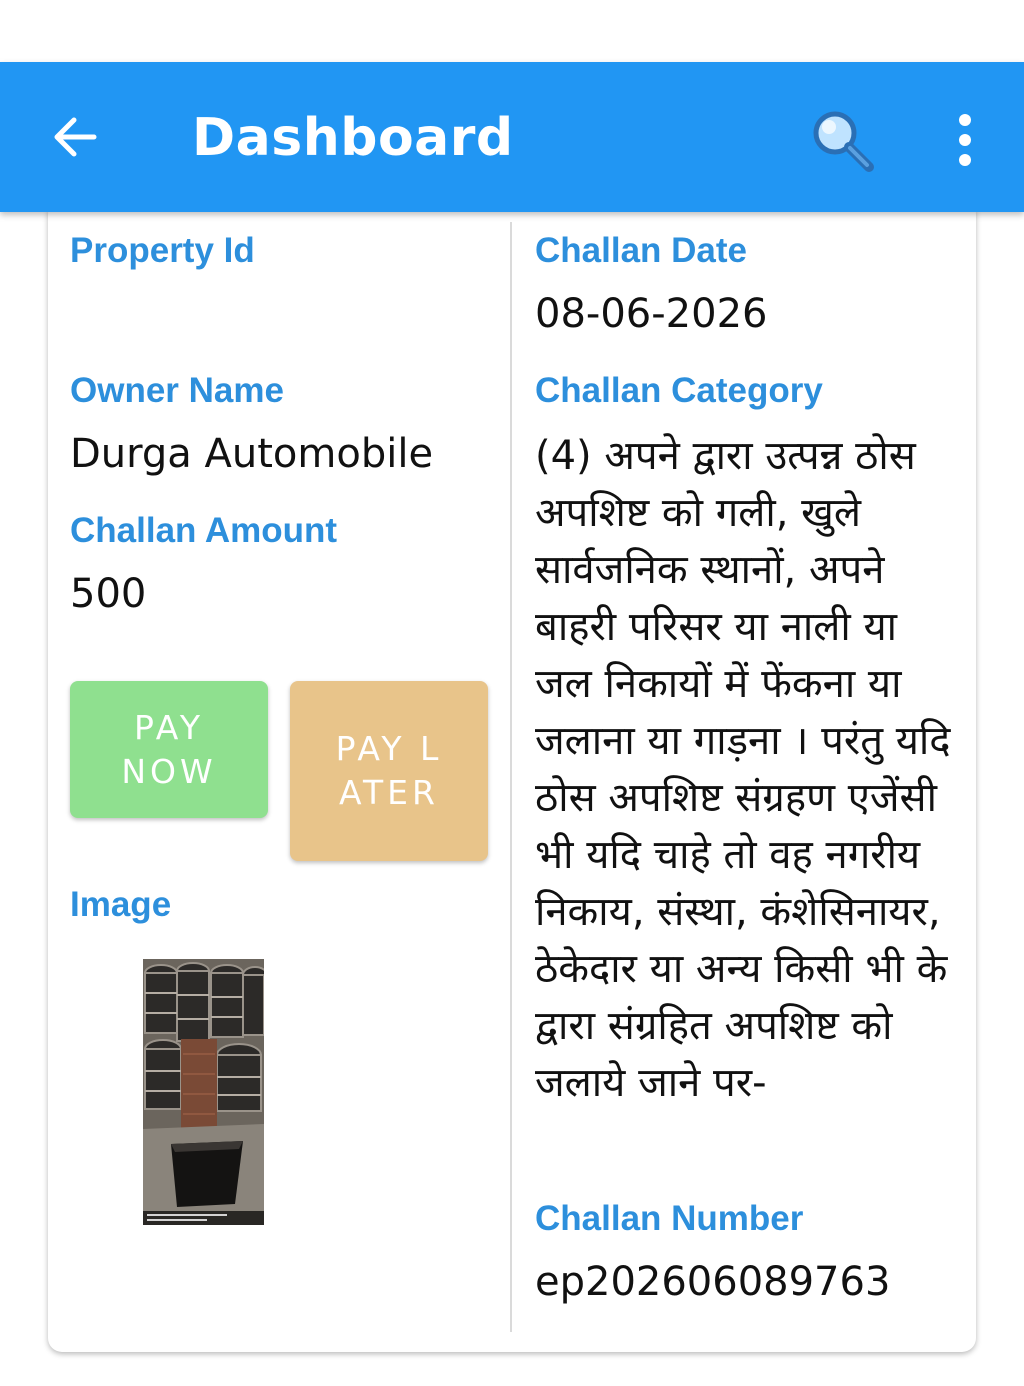 This screenshot has height=1386, width=1024. What do you see at coordinates (641, 250) in the screenshot?
I see `challan-date-label: Challan Date` at bounding box center [641, 250].